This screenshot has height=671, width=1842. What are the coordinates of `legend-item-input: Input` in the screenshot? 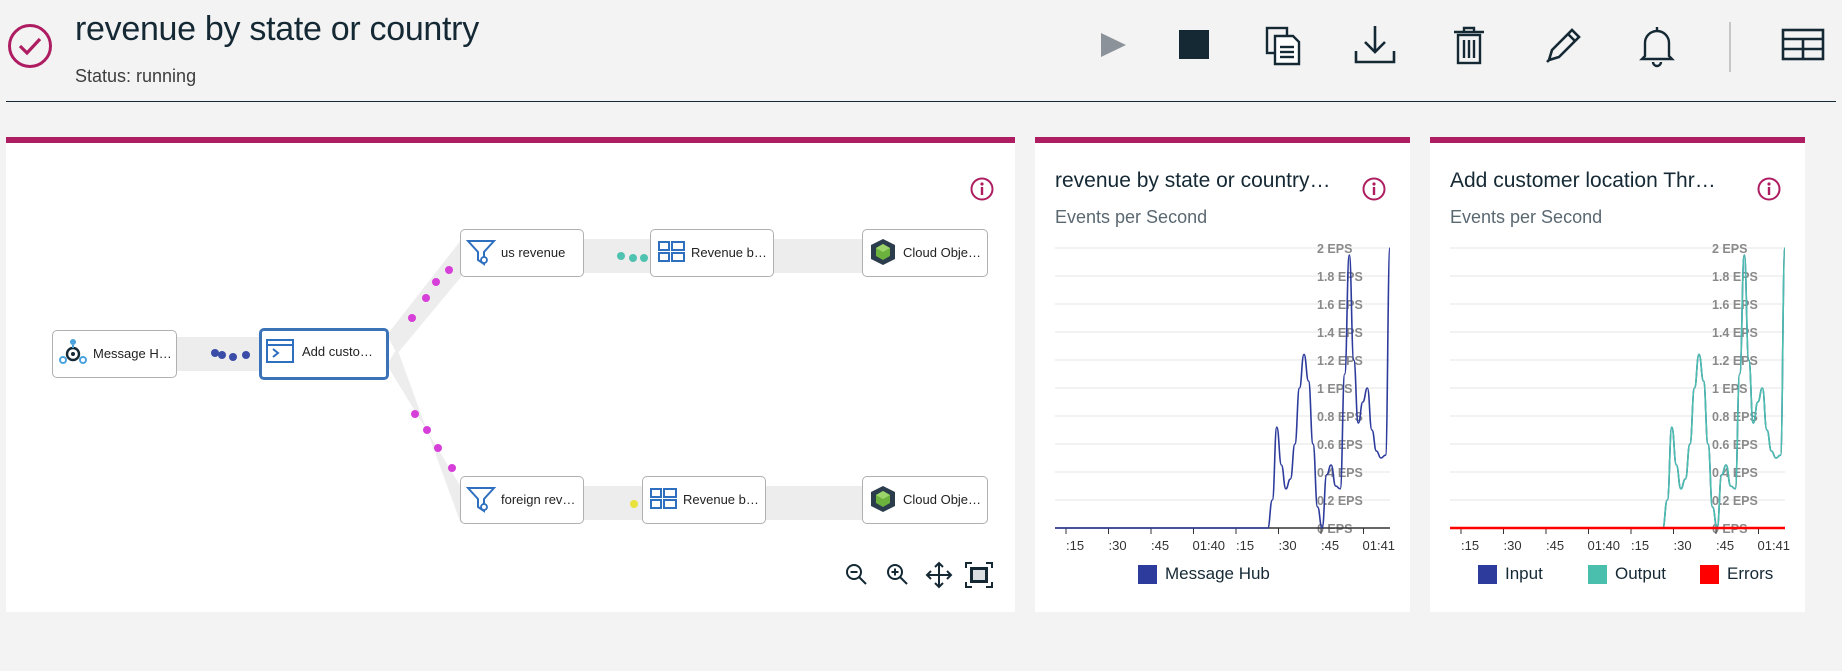 It's located at (1510, 575).